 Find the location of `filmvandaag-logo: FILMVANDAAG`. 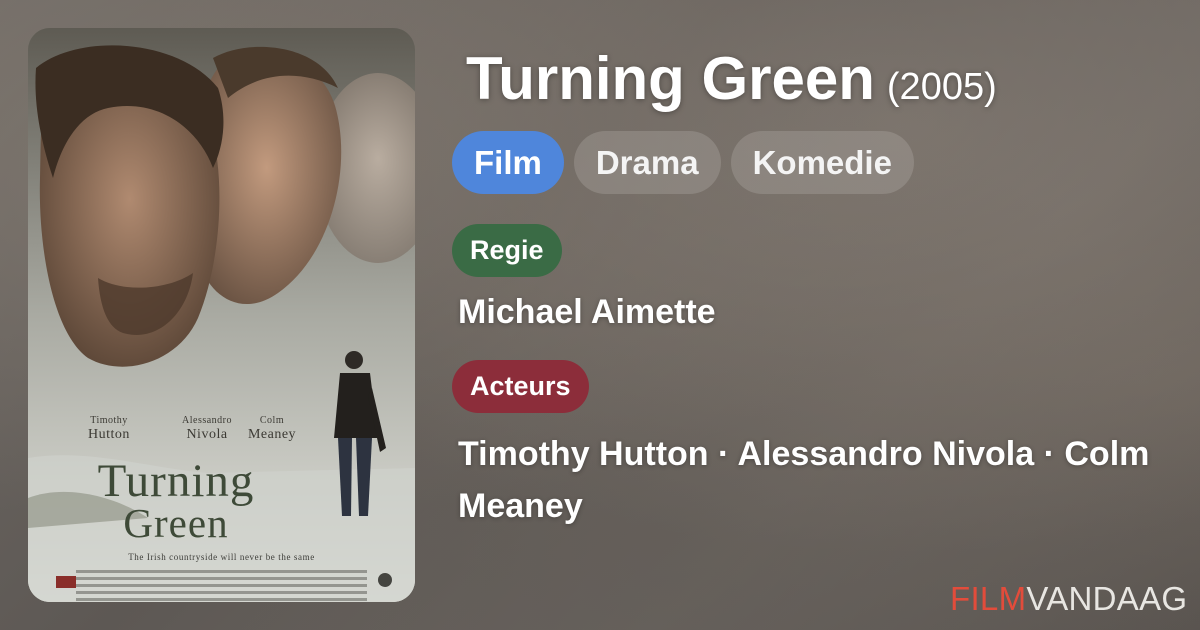

filmvandaag-logo: FILMVANDAAG is located at coordinates (1068, 599).